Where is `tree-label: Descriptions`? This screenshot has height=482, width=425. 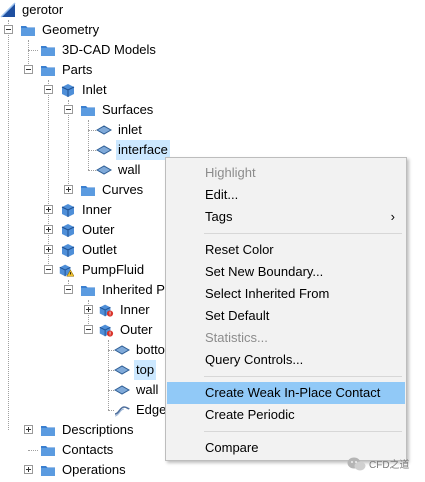 tree-label: Descriptions is located at coordinates (98, 429).